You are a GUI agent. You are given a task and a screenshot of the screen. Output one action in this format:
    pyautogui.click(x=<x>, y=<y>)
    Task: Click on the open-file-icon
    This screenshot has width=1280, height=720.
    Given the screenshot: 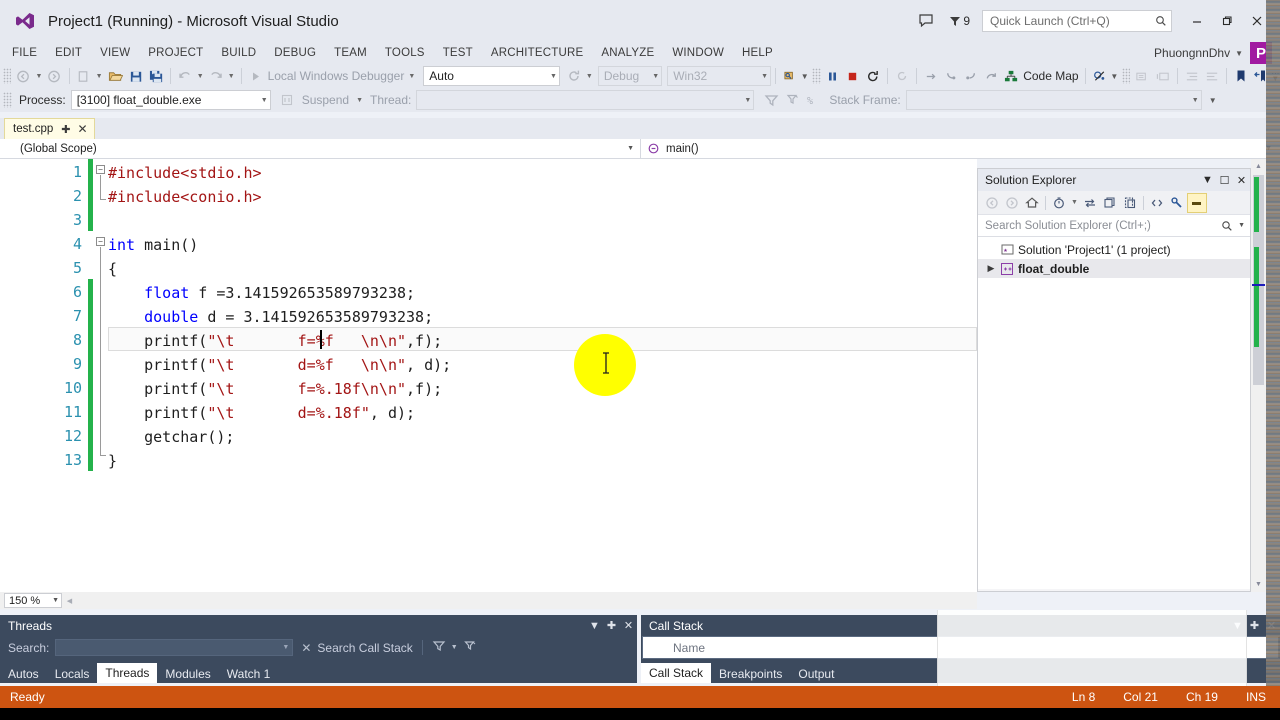 What is the action you would take?
    pyautogui.click(x=115, y=76)
    